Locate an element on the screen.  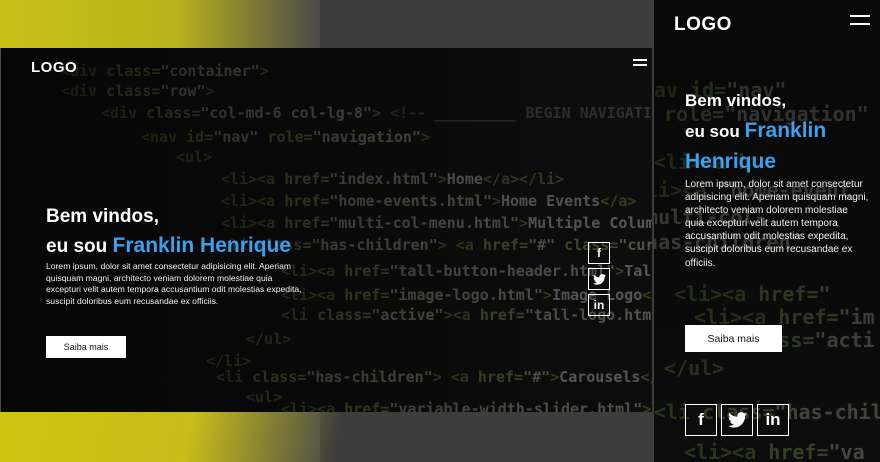
backdrop-yellow-top is located at coordinates (160, 24).